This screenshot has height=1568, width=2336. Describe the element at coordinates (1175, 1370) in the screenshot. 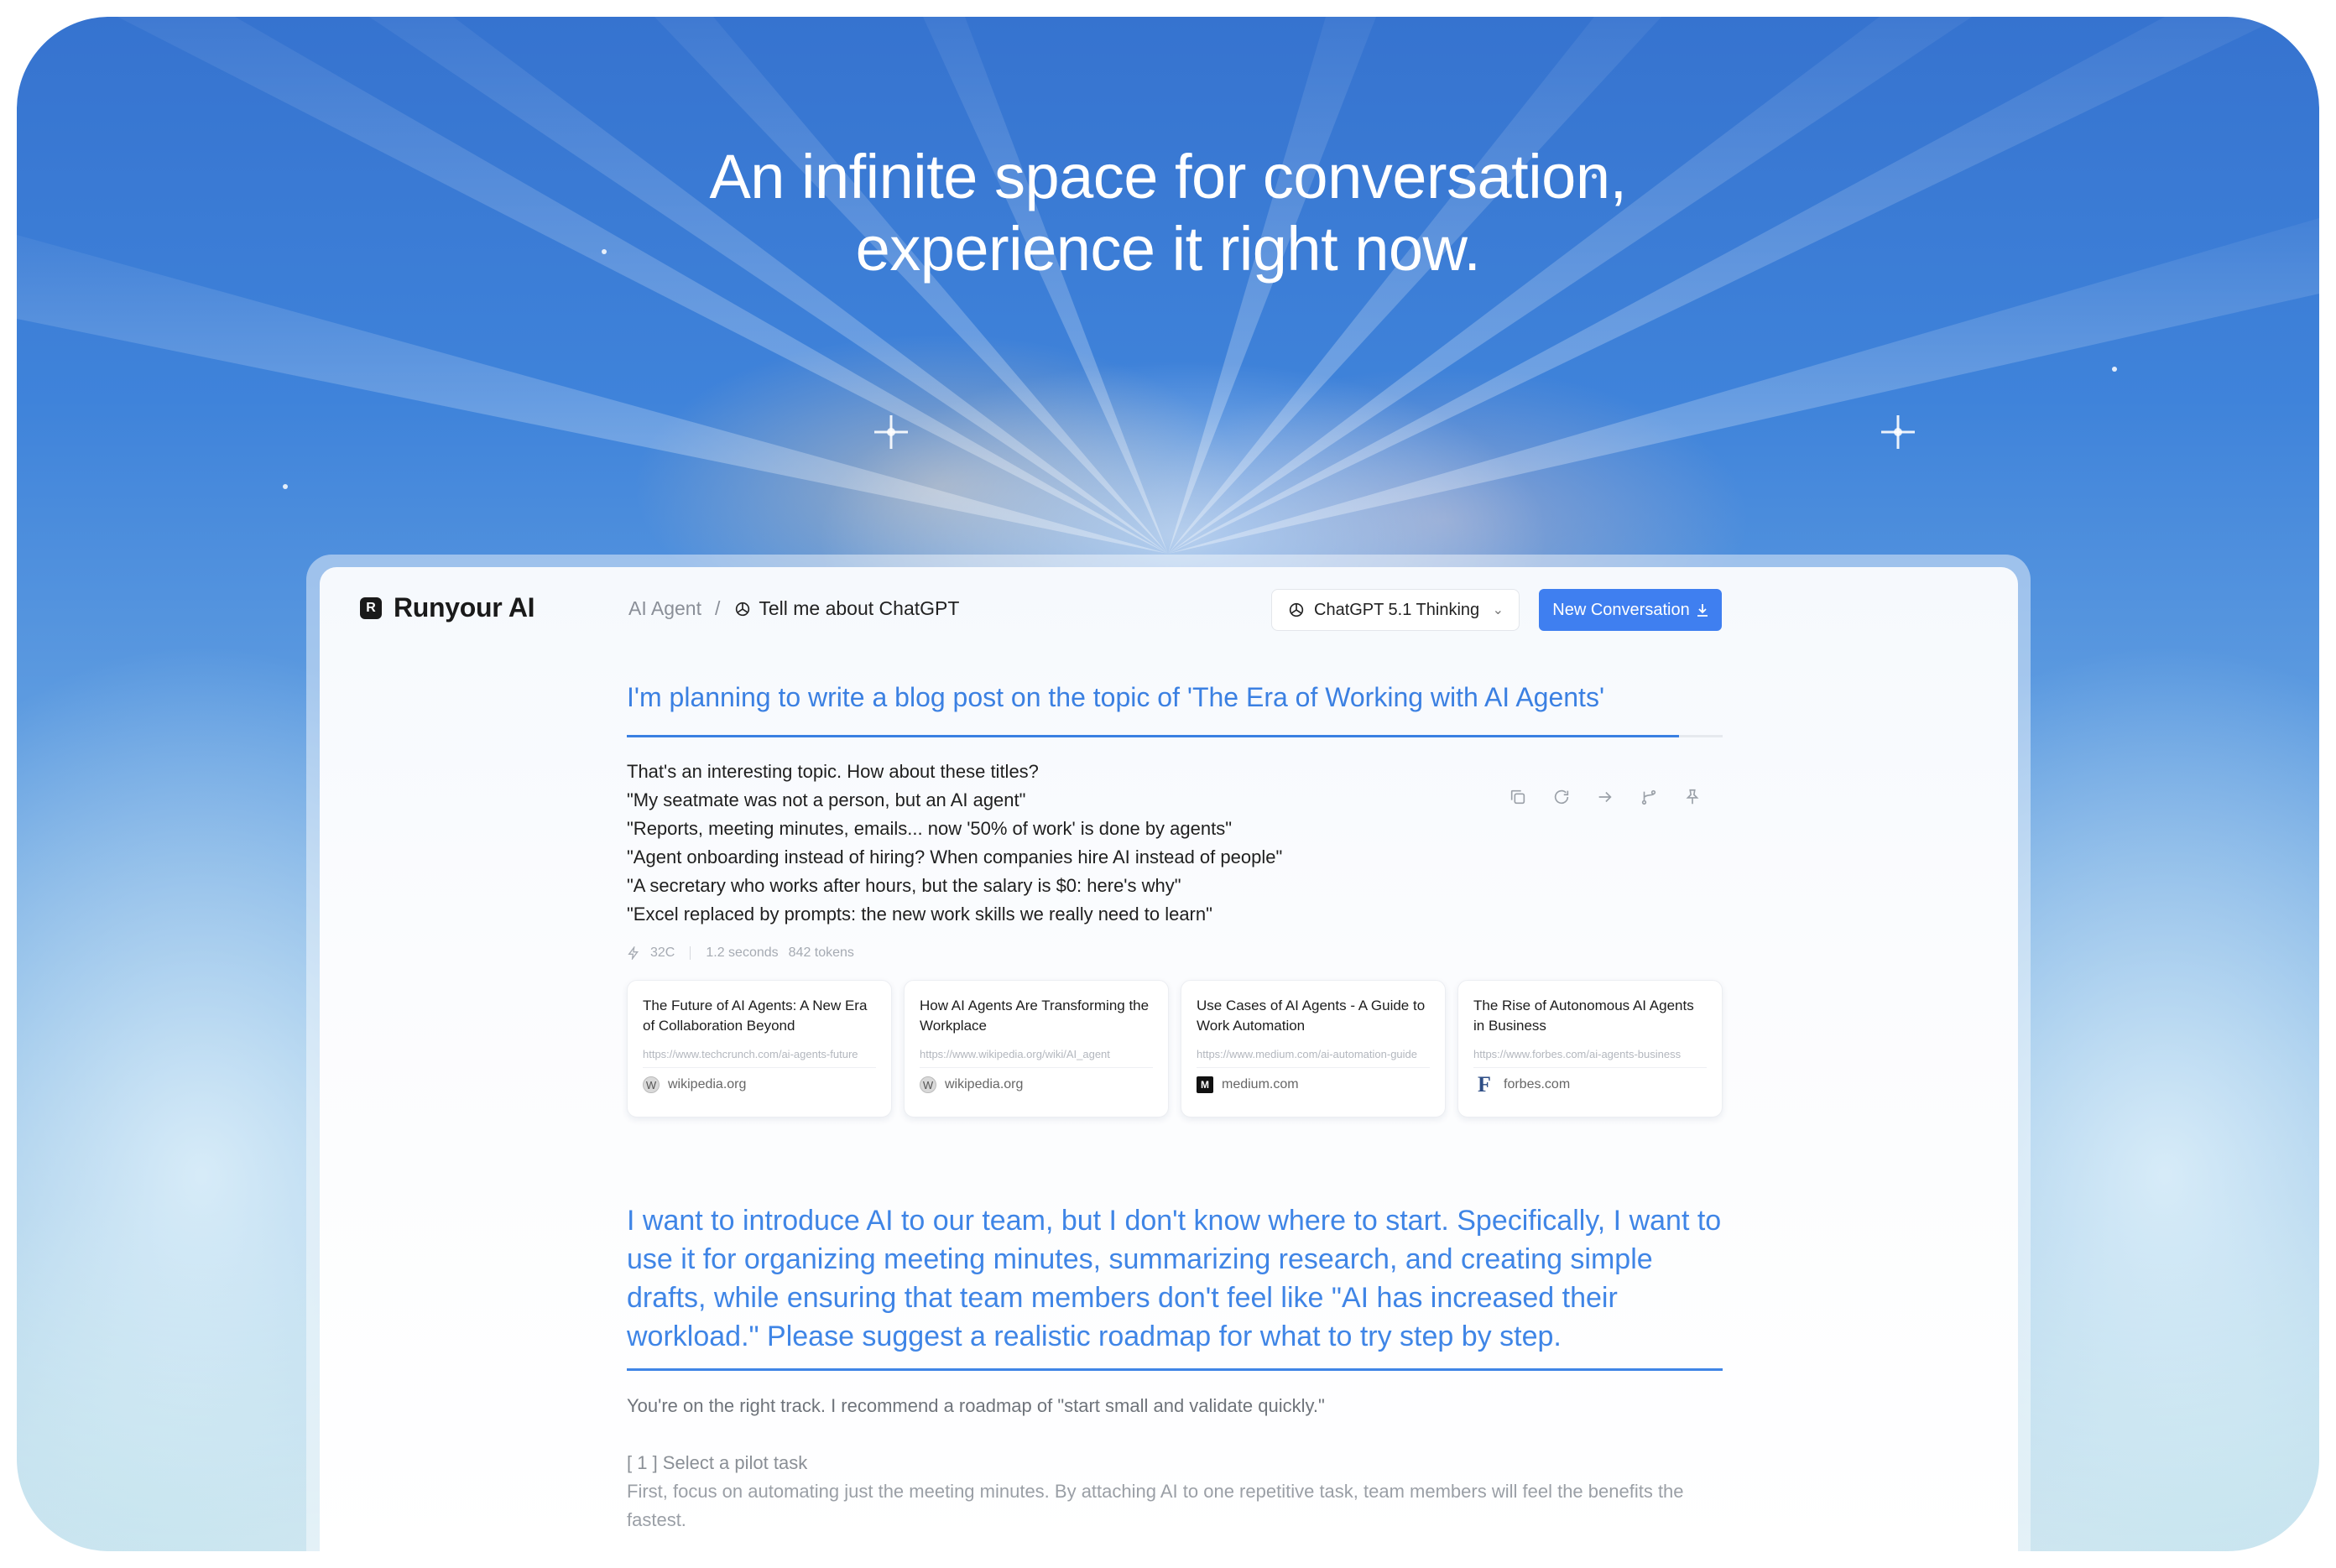

I see `question-2-underline` at that location.